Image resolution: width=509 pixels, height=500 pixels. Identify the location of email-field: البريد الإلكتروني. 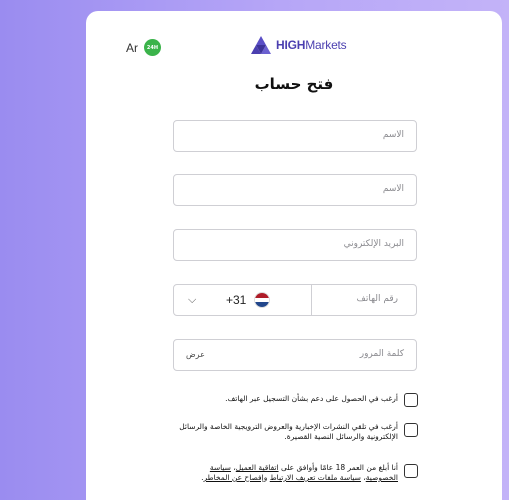
(295, 245).